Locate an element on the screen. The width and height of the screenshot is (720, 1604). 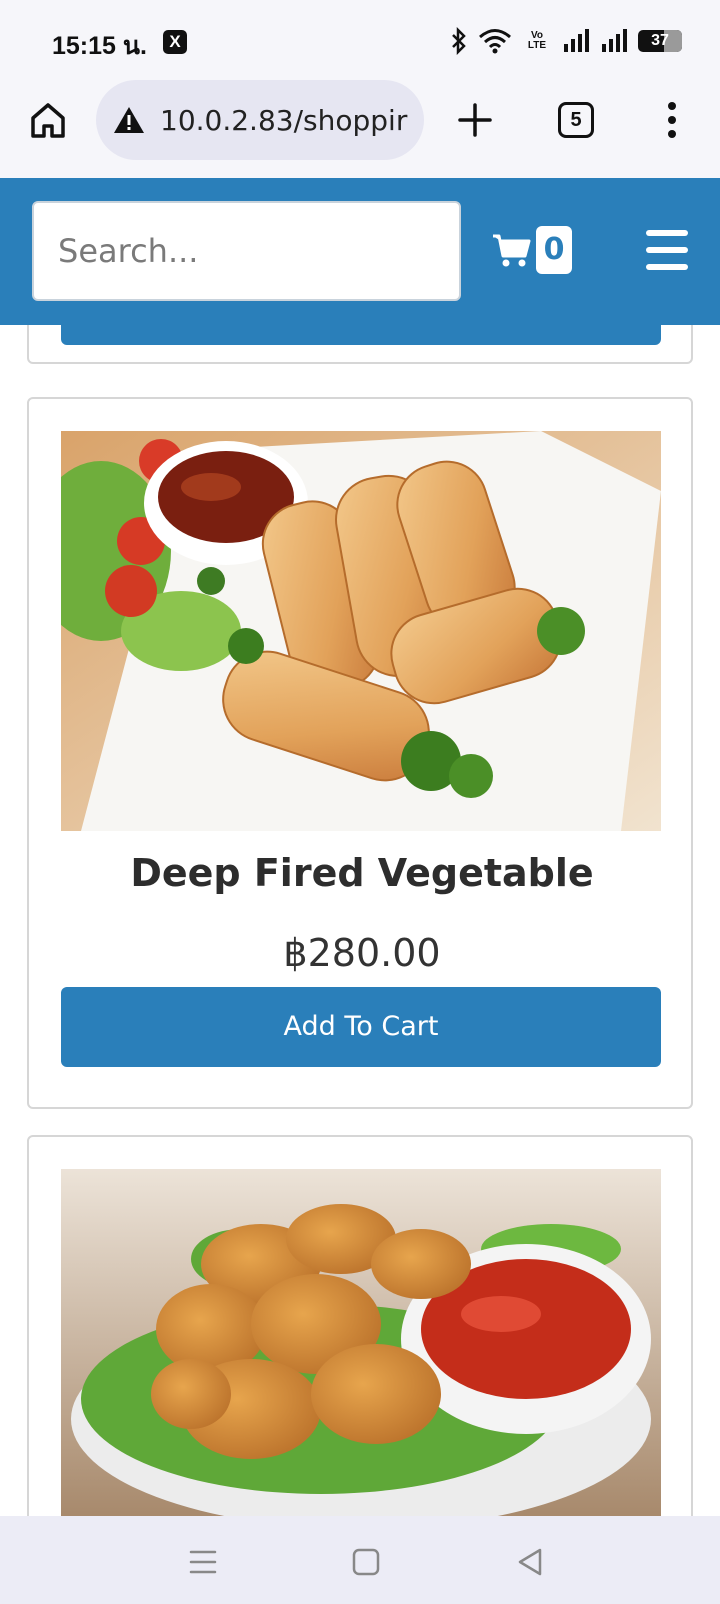
system-nav-bar is located at coordinates (360, 1560).